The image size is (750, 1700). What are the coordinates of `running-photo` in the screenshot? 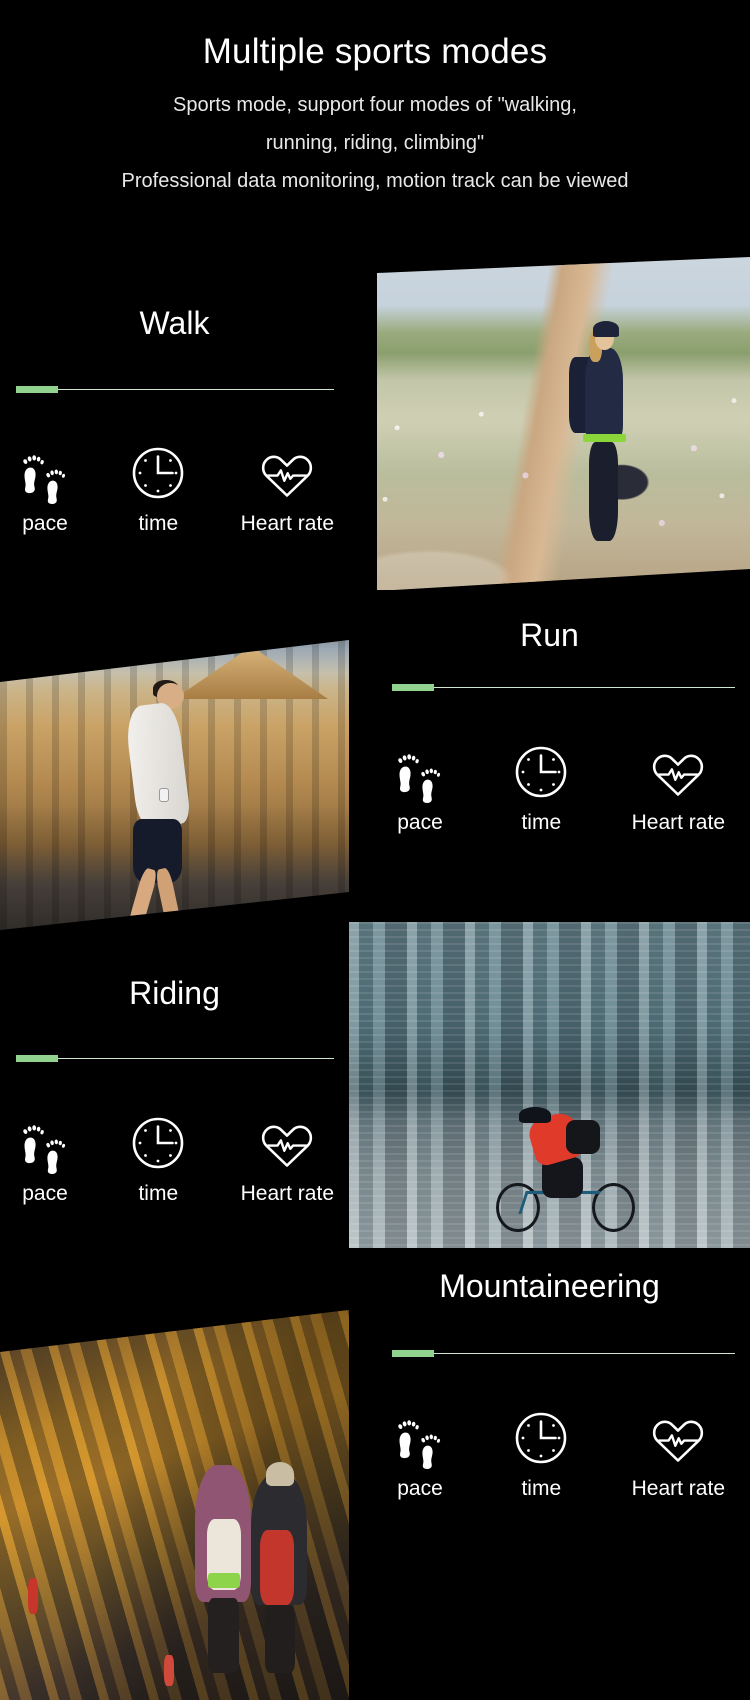 It's located at (174, 785).